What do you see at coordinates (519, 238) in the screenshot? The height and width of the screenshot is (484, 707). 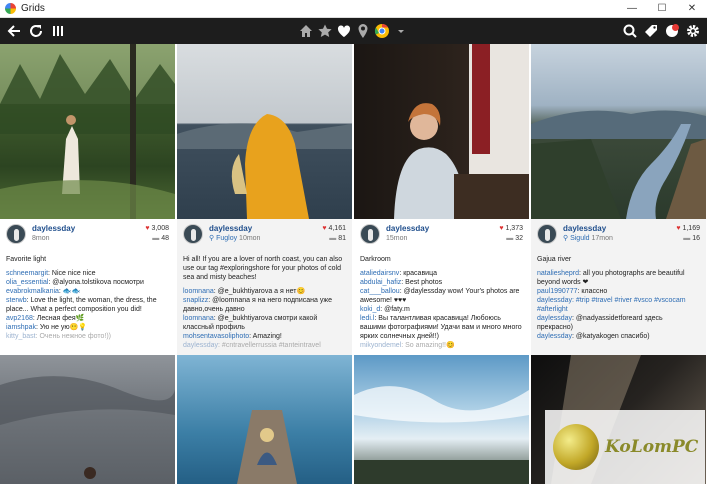 I see `comment-count: 32` at bounding box center [519, 238].